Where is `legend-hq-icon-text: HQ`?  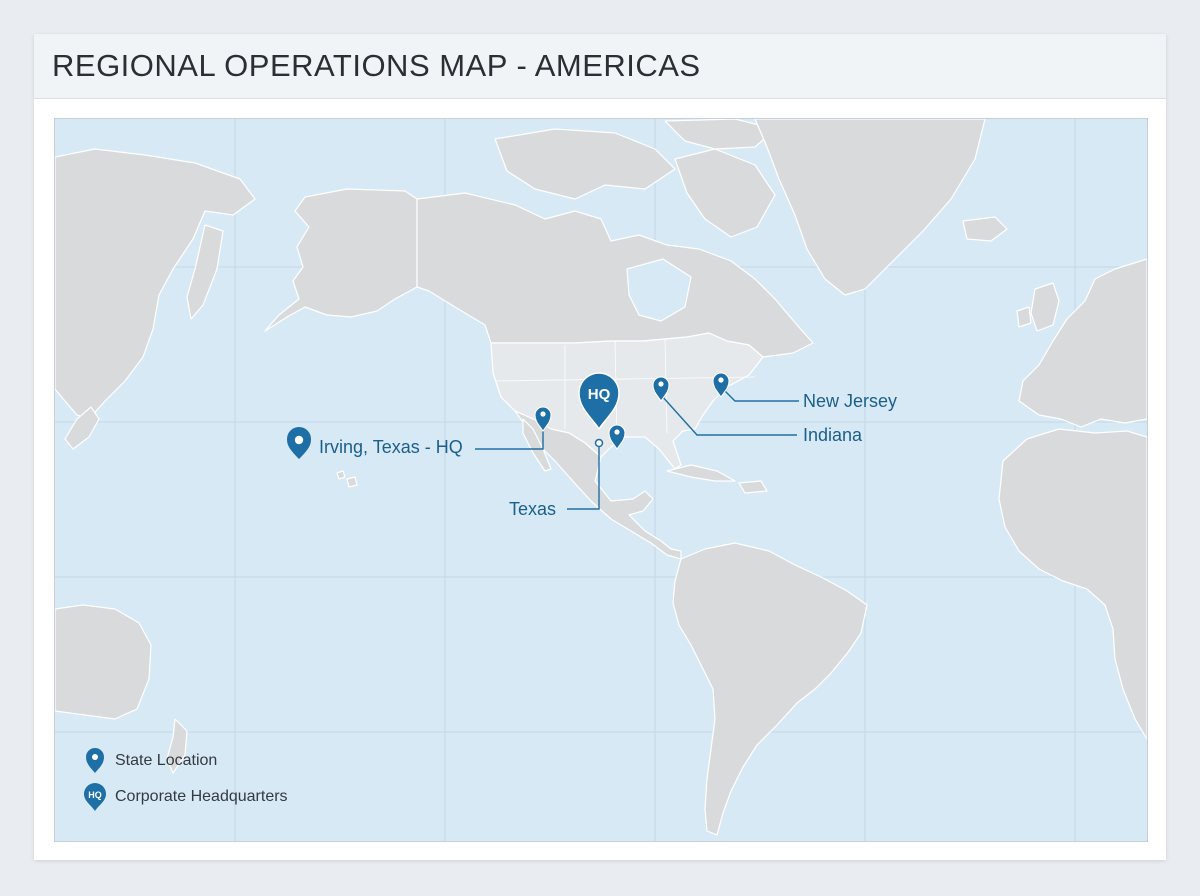 legend-hq-icon-text: HQ is located at coordinates (95, 795).